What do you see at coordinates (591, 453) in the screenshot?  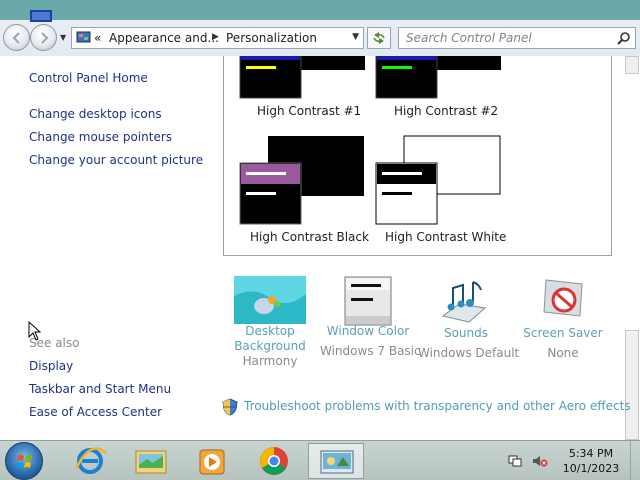 I see `clock-time: 5:34 PM` at bounding box center [591, 453].